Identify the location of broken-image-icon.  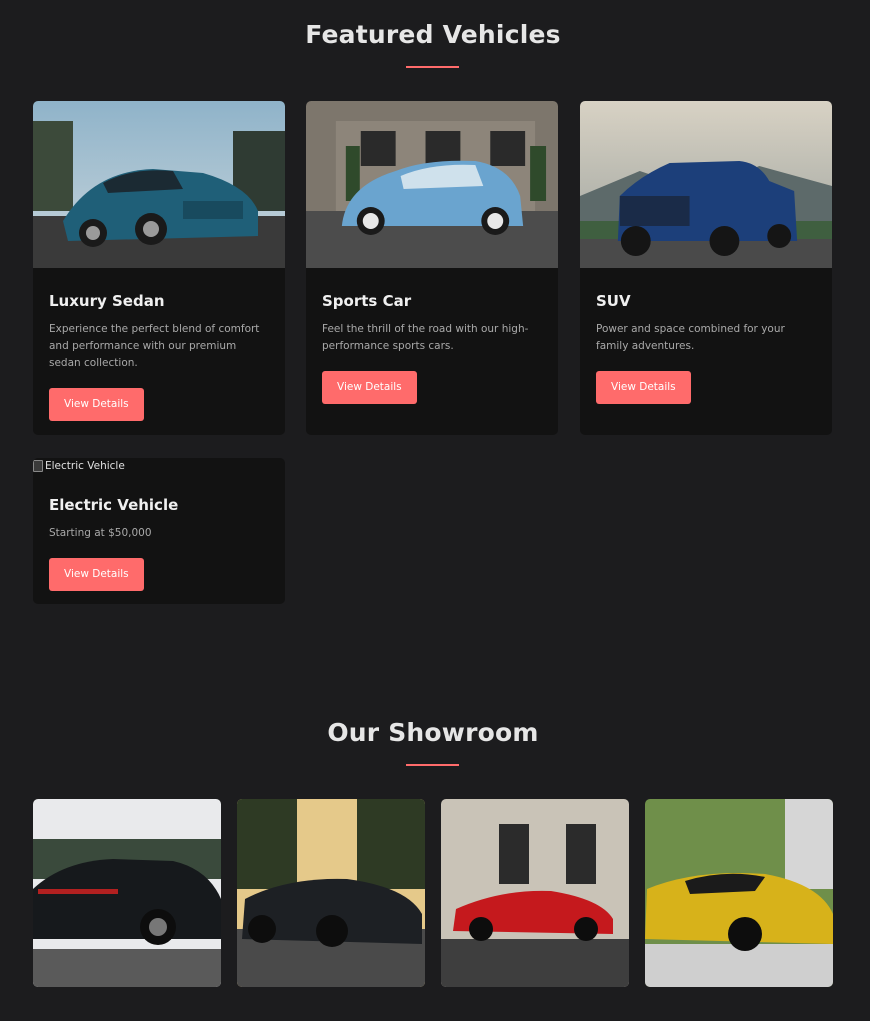
(38, 466).